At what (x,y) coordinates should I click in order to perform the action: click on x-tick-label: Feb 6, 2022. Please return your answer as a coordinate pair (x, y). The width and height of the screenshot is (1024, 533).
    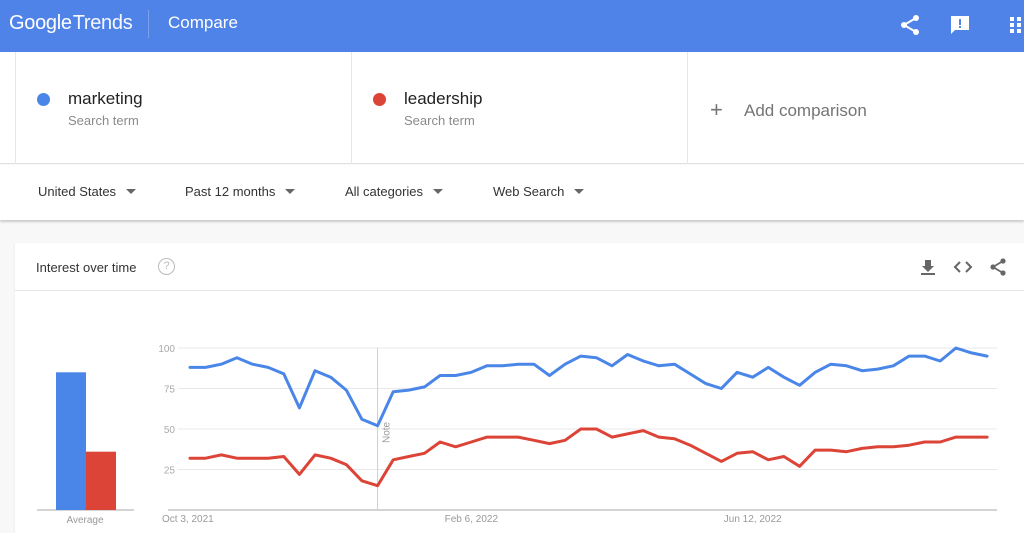
    Looking at the image, I should click on (472, 519).